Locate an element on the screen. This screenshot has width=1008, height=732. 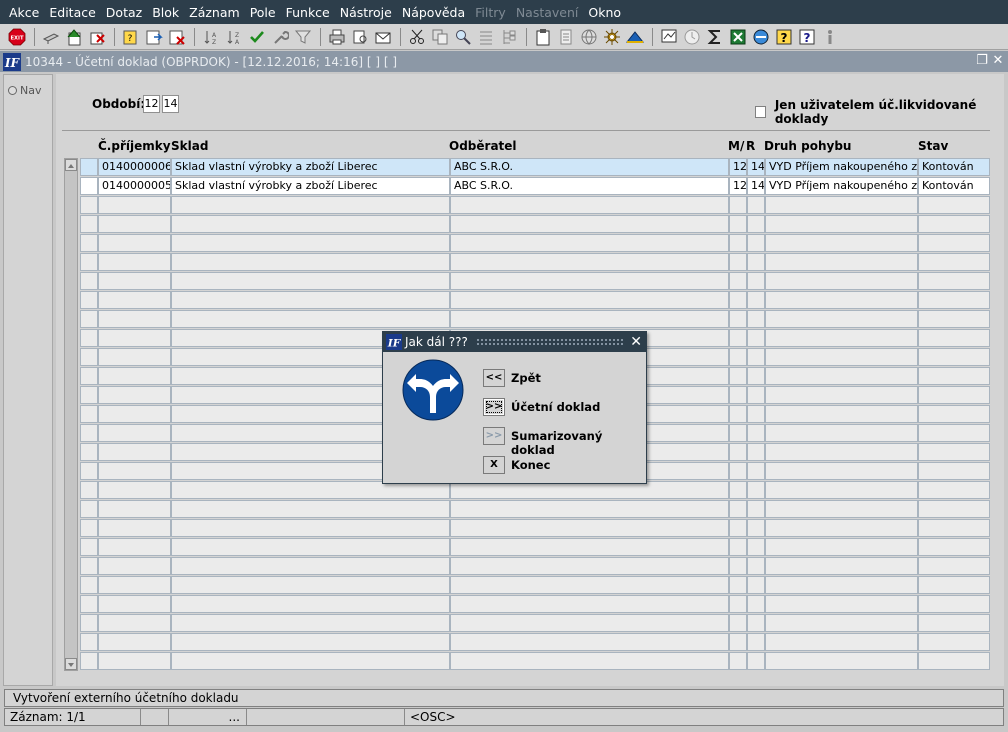
cell-cislo: 0140000006 is located at coordinates (134, 167).